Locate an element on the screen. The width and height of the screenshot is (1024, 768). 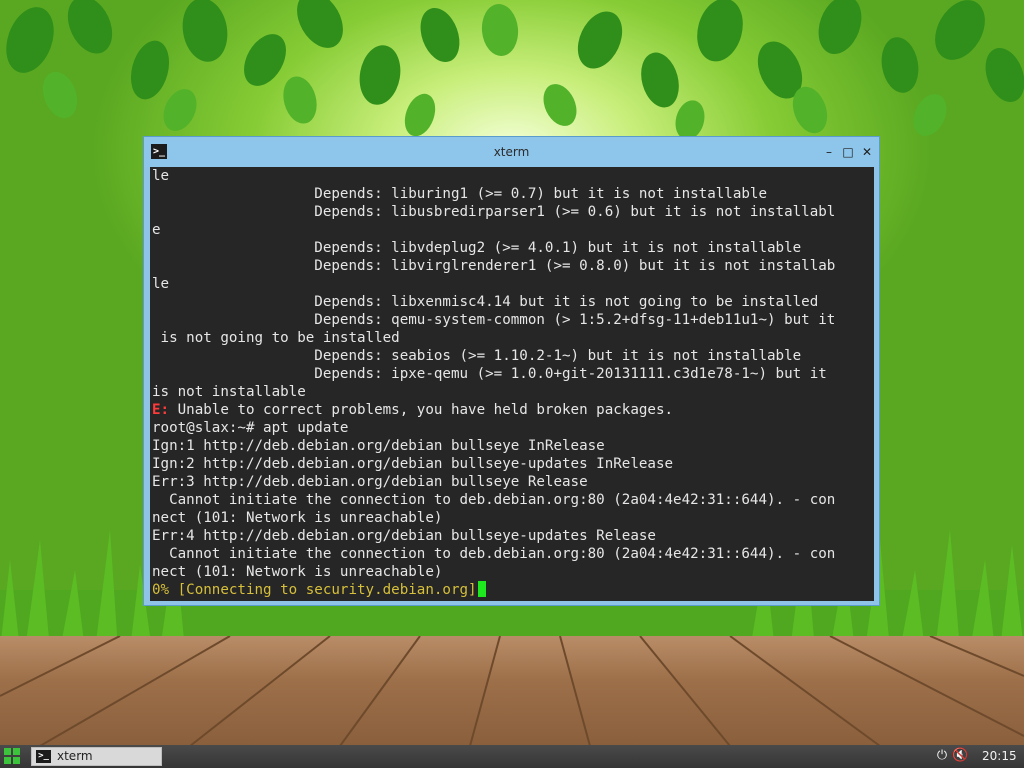
terminal-line: e is located at coordinates (493, 230).